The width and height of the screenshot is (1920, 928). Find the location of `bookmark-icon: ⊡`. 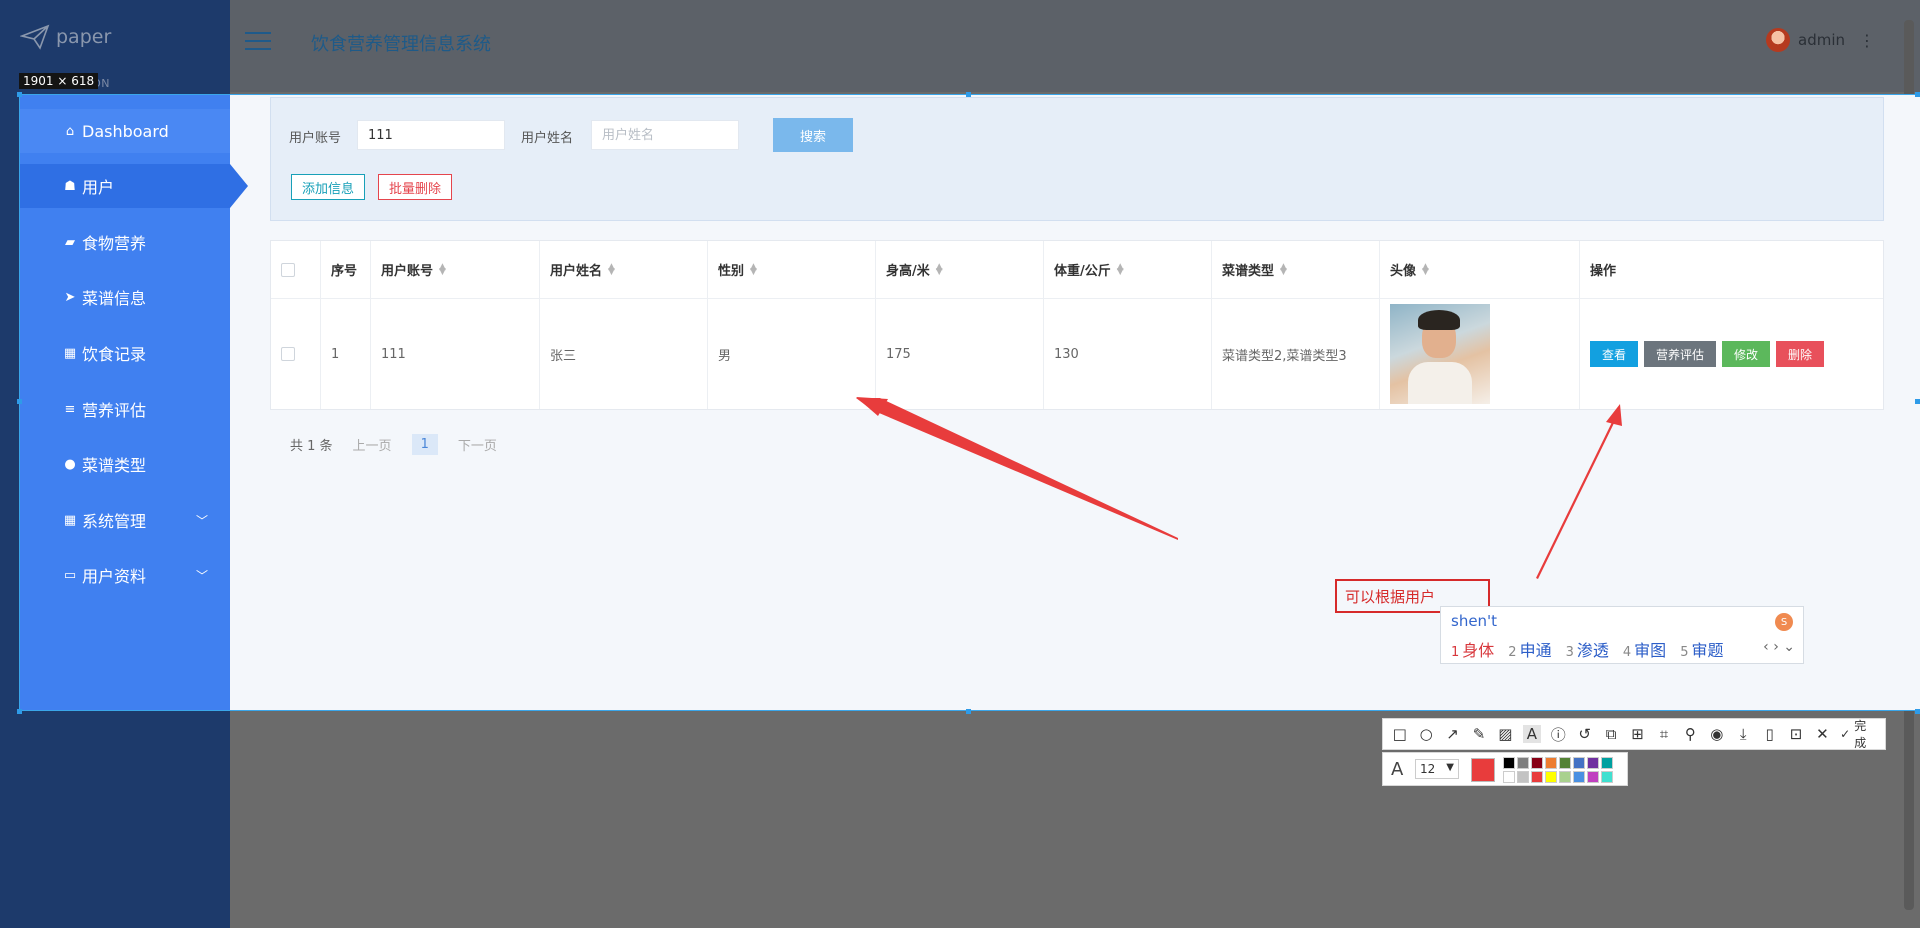

bookmark-icon: ⊡ is located at coordinates (1795, 734).